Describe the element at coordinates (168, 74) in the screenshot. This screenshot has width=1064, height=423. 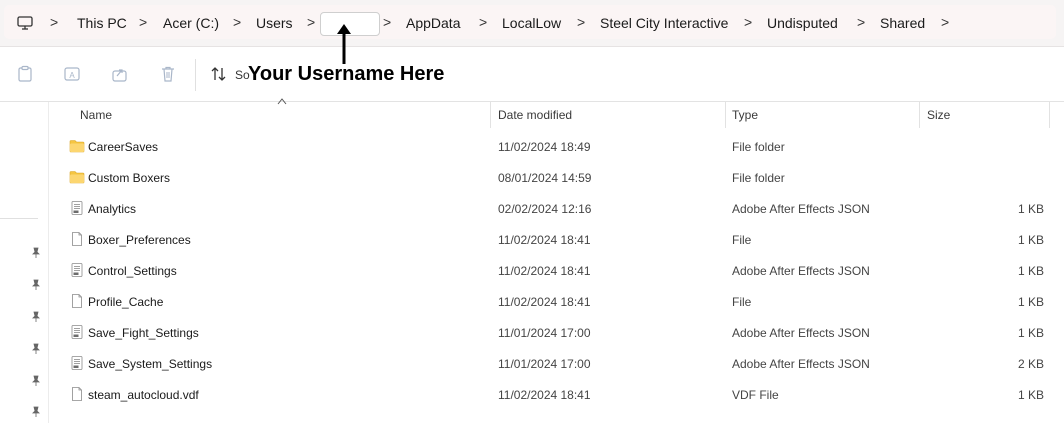
I see `delete-icon` at that location.